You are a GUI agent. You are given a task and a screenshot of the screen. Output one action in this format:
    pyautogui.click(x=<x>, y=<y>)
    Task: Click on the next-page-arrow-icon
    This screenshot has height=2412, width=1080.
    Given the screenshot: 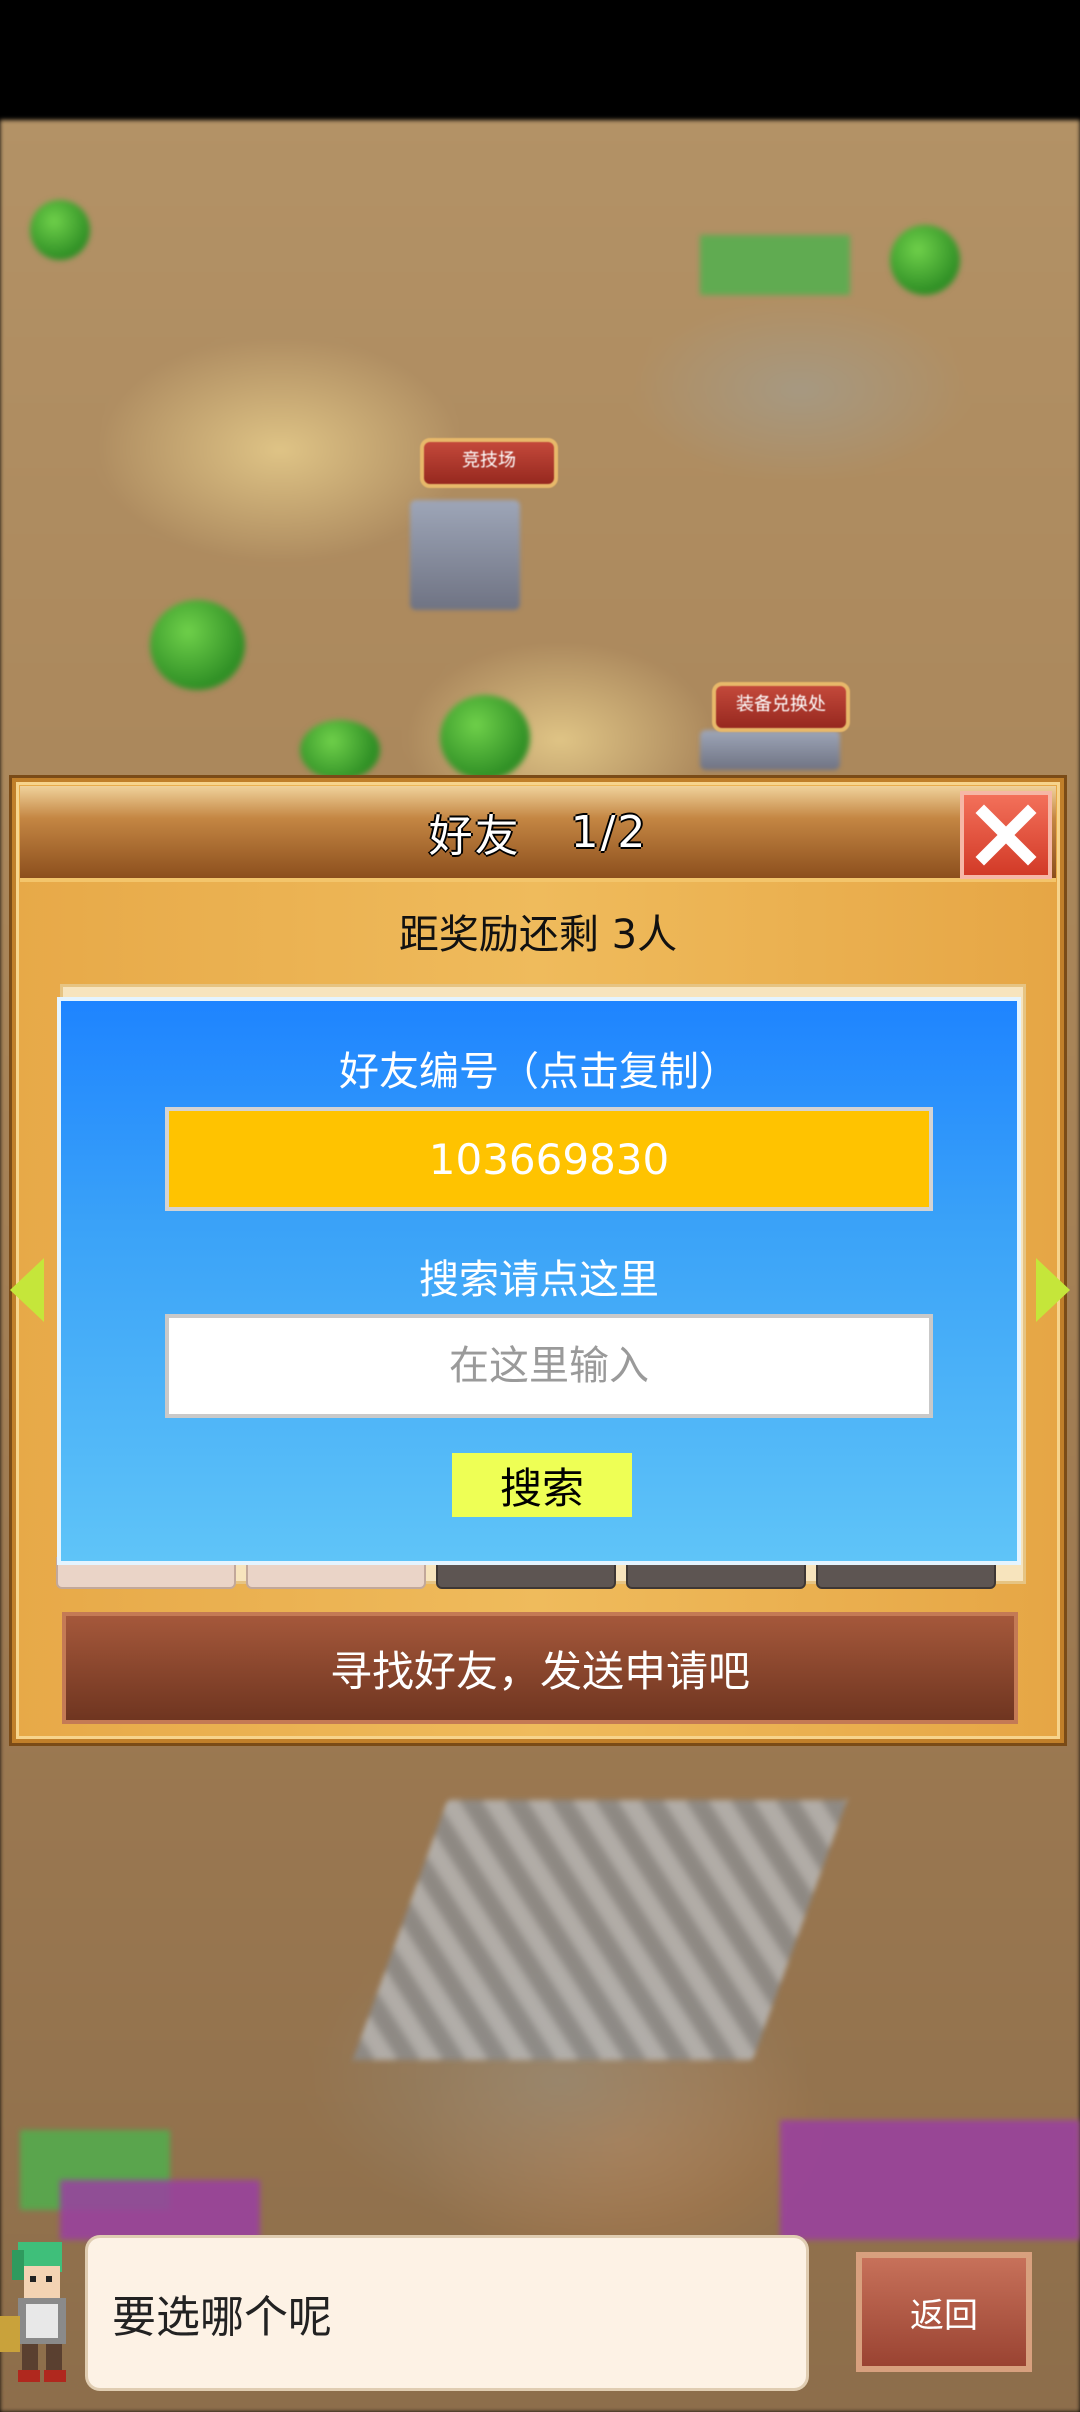 What is the action you would take?
    pyautogui.click(x=1053, y=1290)
    